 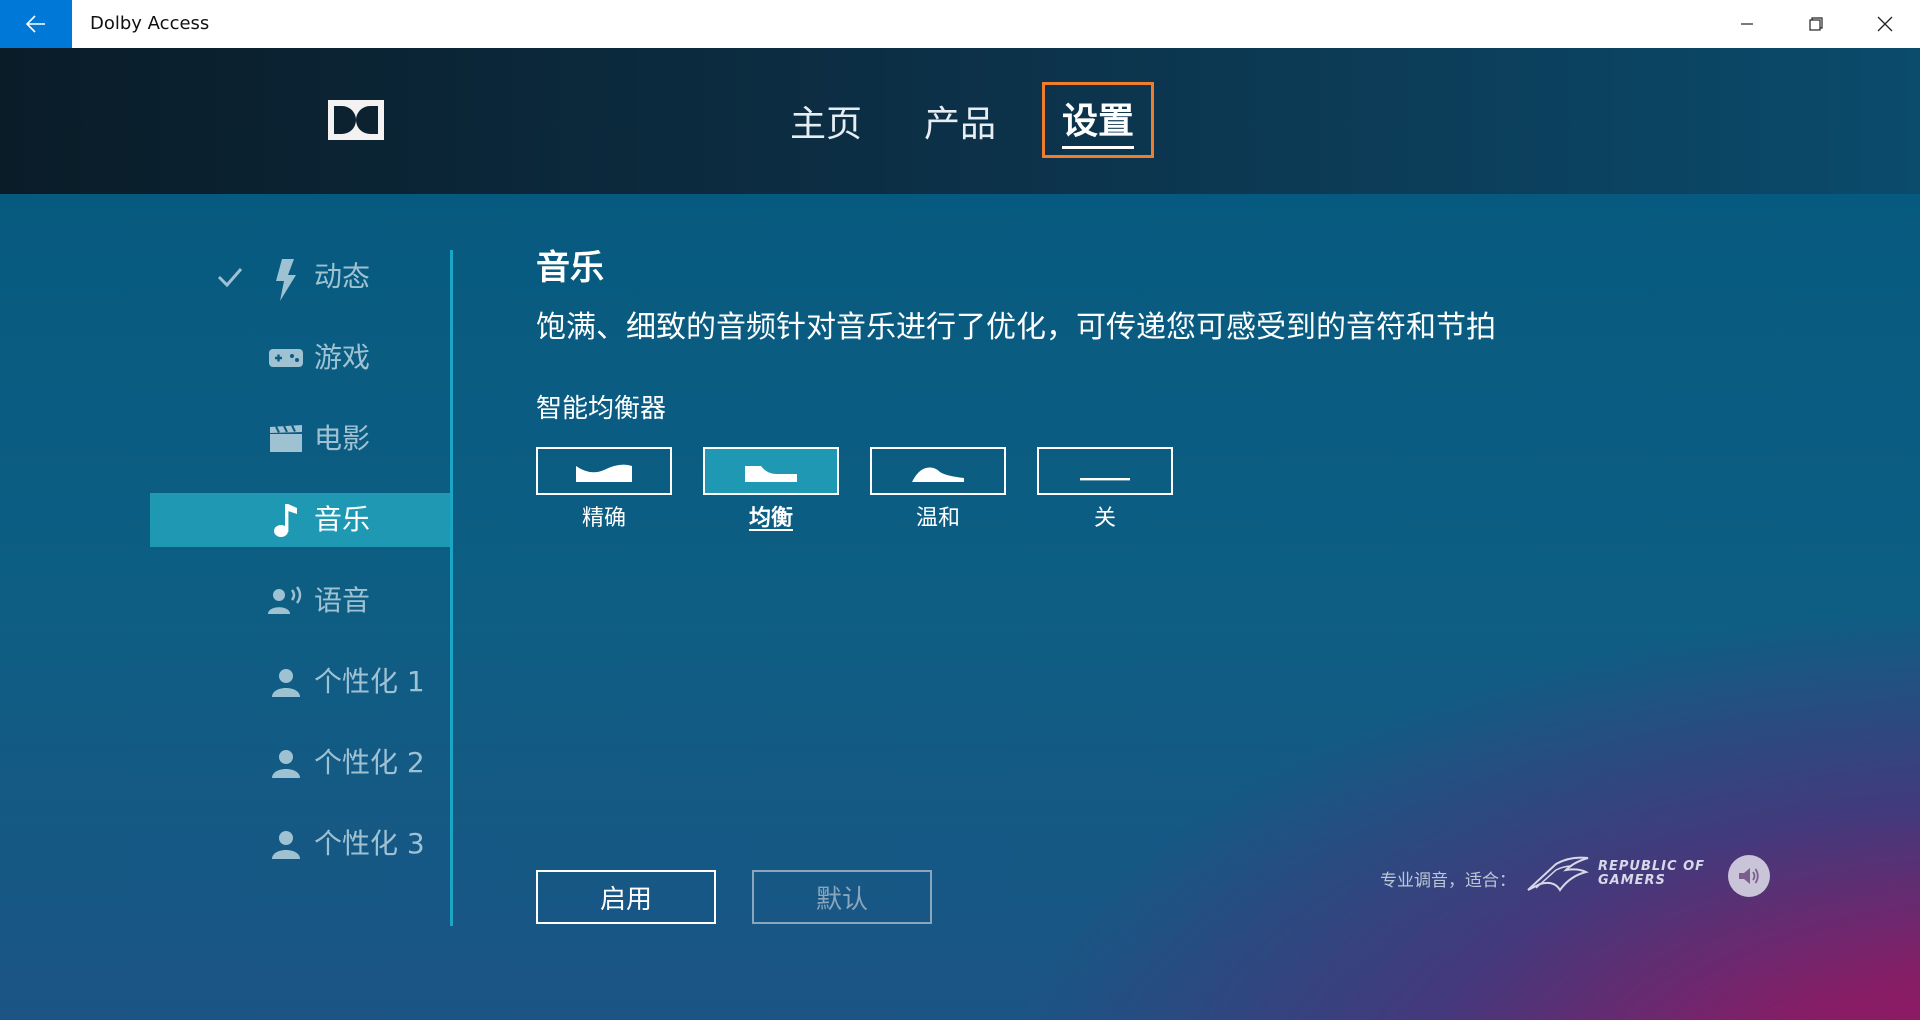 I want to click on back-arrow-icon, so click(x=35, y=24).